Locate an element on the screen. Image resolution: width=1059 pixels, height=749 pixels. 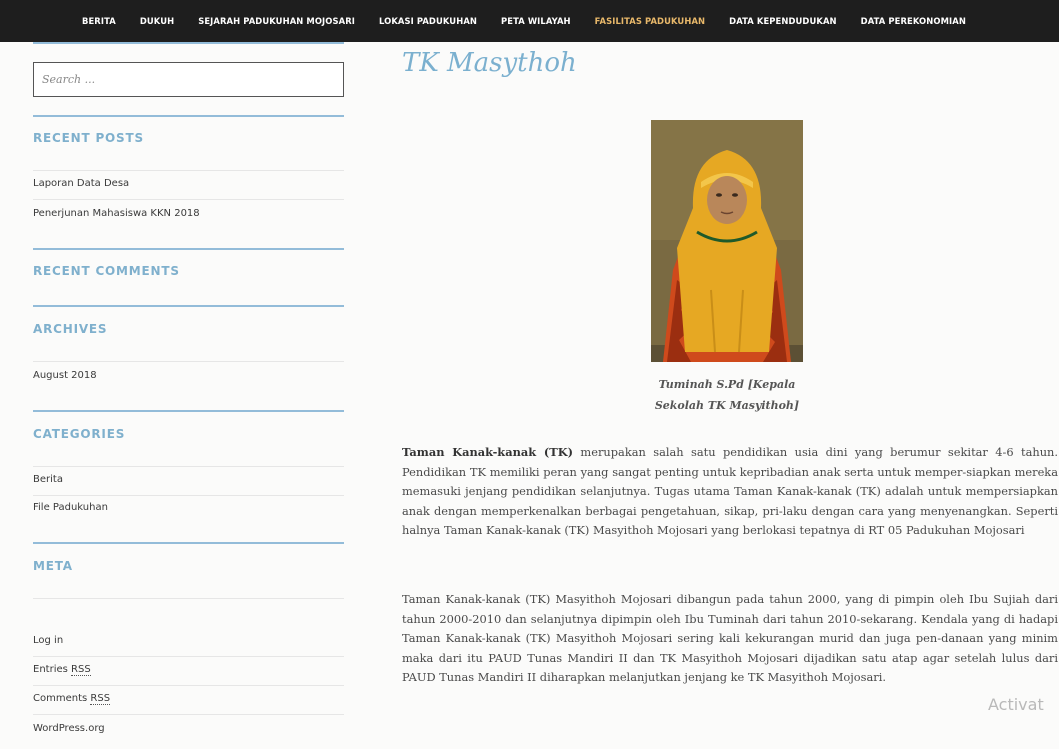
archive-link: August 2018 is located at coordinates (65, 375).